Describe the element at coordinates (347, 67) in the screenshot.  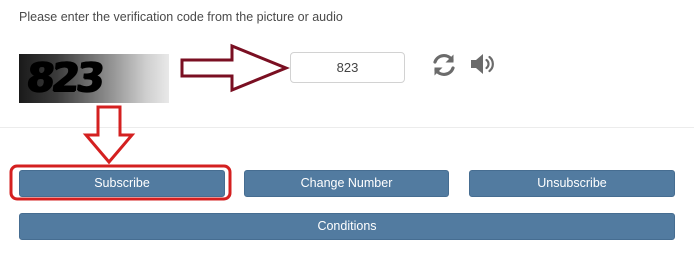
I see `verification-code-input` at that location.